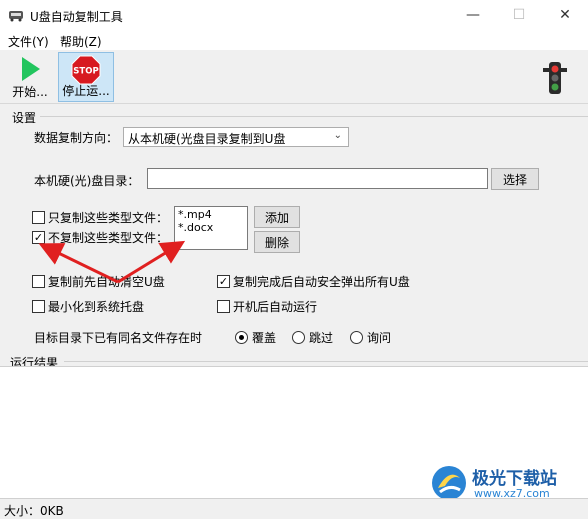  What do you see at coordinates (34, 511) in the screenshot?
I see `status-size: 大小：0KB` at bounding box center [34, 511].